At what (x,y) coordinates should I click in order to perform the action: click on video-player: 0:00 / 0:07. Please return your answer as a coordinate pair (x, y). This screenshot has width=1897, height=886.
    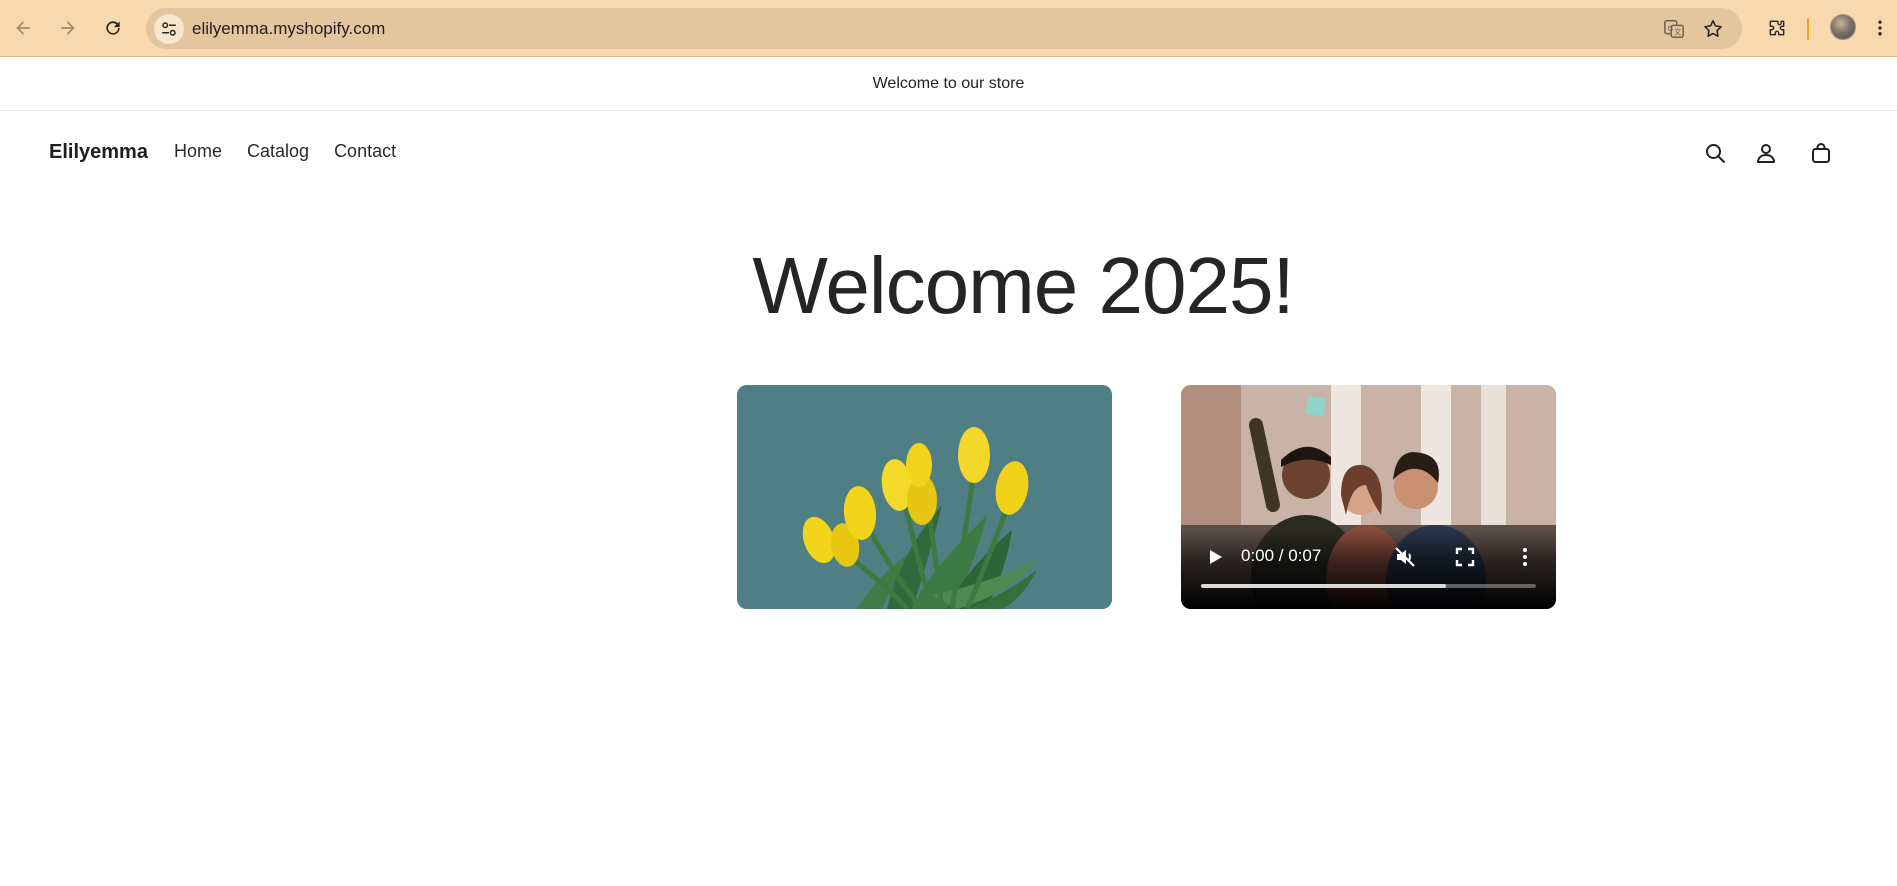
    Looking at the image, I should click on (1368, 497).